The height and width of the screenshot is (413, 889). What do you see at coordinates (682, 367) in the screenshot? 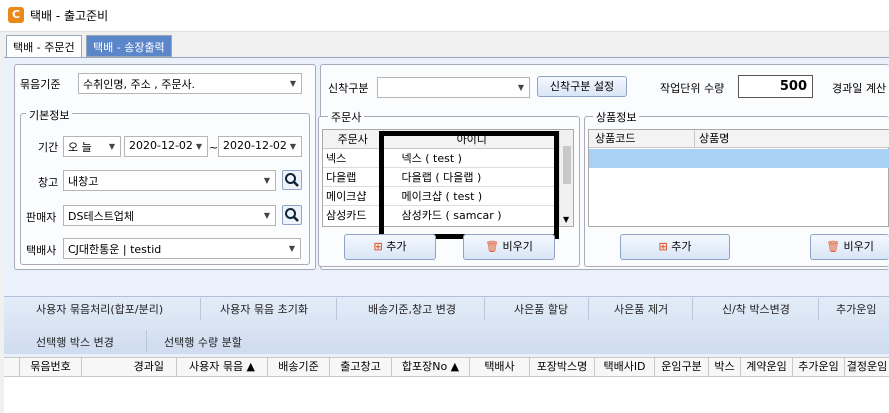
I see `grid-col-header: 운임구분` at bounding box center [682, 367].